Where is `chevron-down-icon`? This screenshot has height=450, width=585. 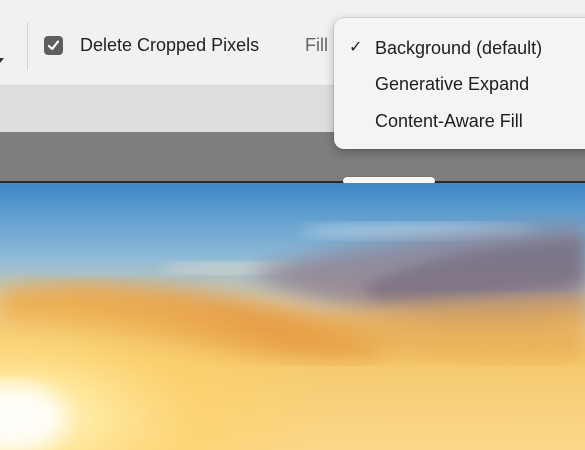
chevron-down-icon is located at coordinates (2, 60).